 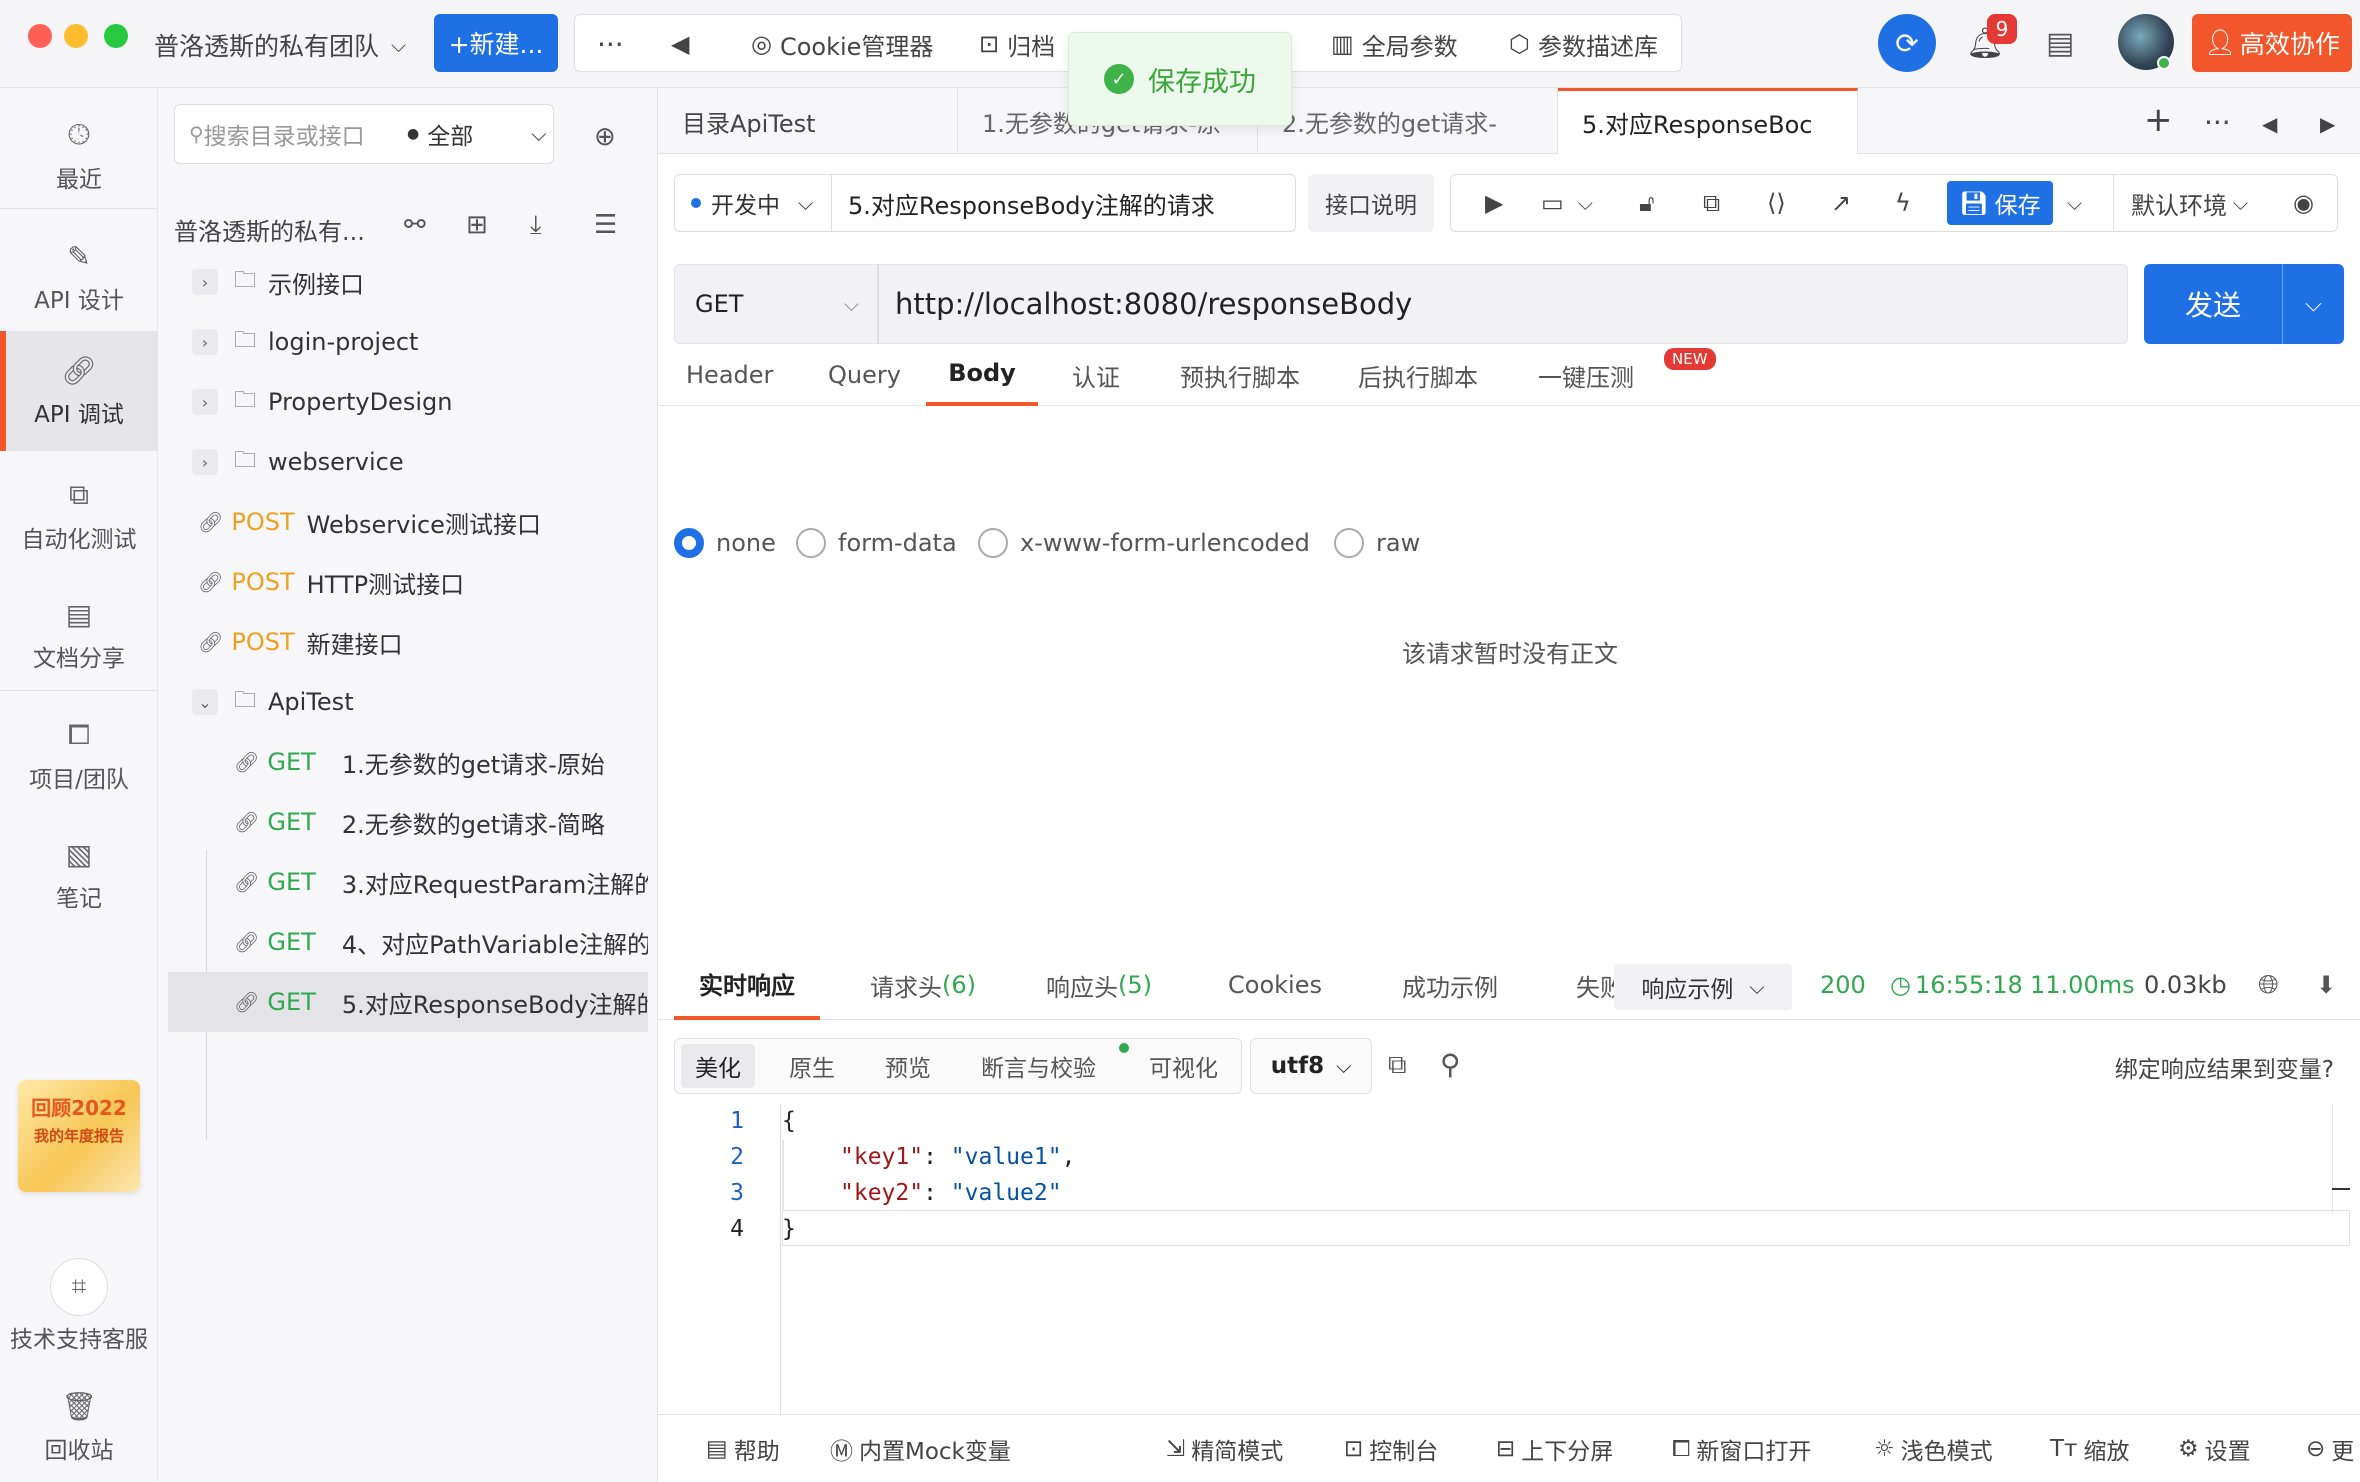 What do you see at coordinates (79, 156) in the screenshot?
I see `nav-recent: 🕓︎ 最近` at bounding box center [79, 156].